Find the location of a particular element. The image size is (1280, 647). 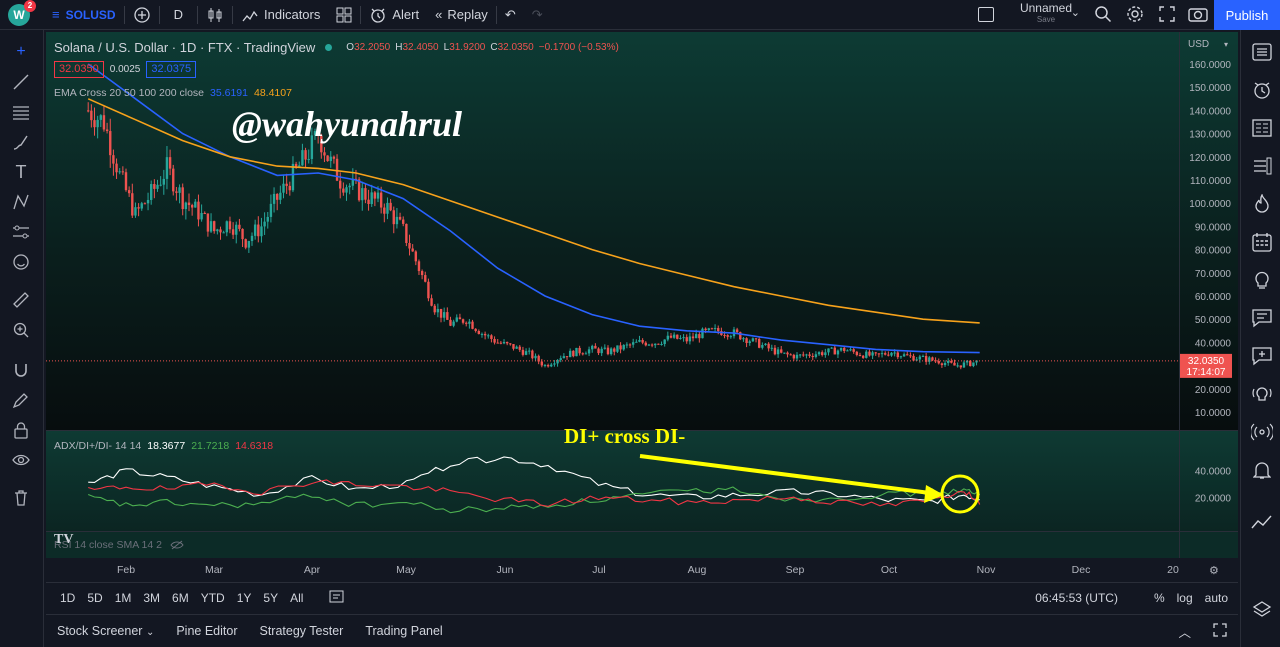

crosshair-tool: + is located at coordinates (21, 52).